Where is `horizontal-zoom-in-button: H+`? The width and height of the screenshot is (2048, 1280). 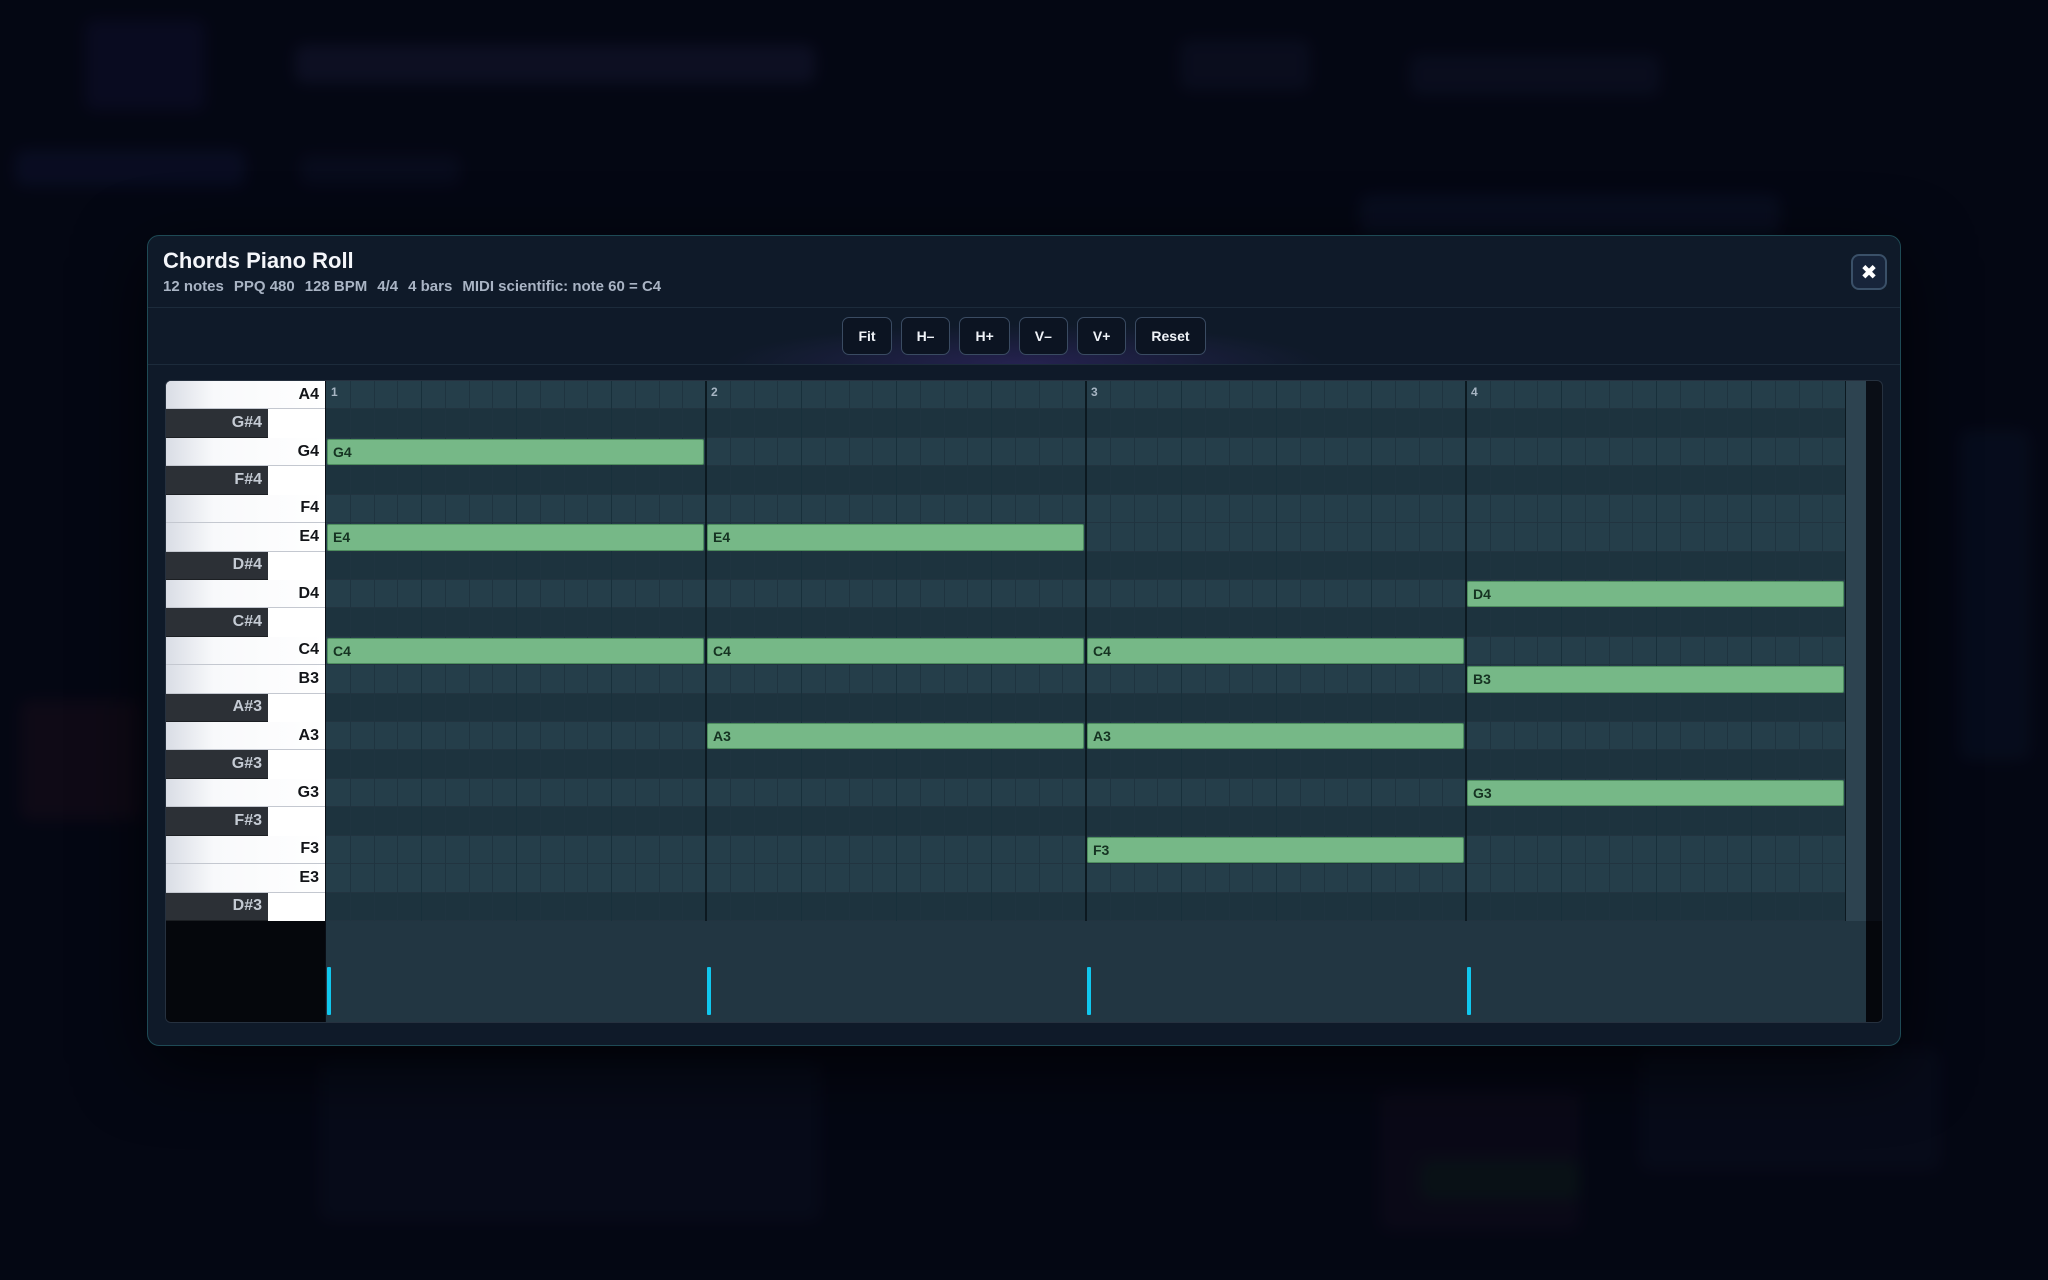 horizontal-zoom-in-button: H+ is located at coordinates (984, 336).